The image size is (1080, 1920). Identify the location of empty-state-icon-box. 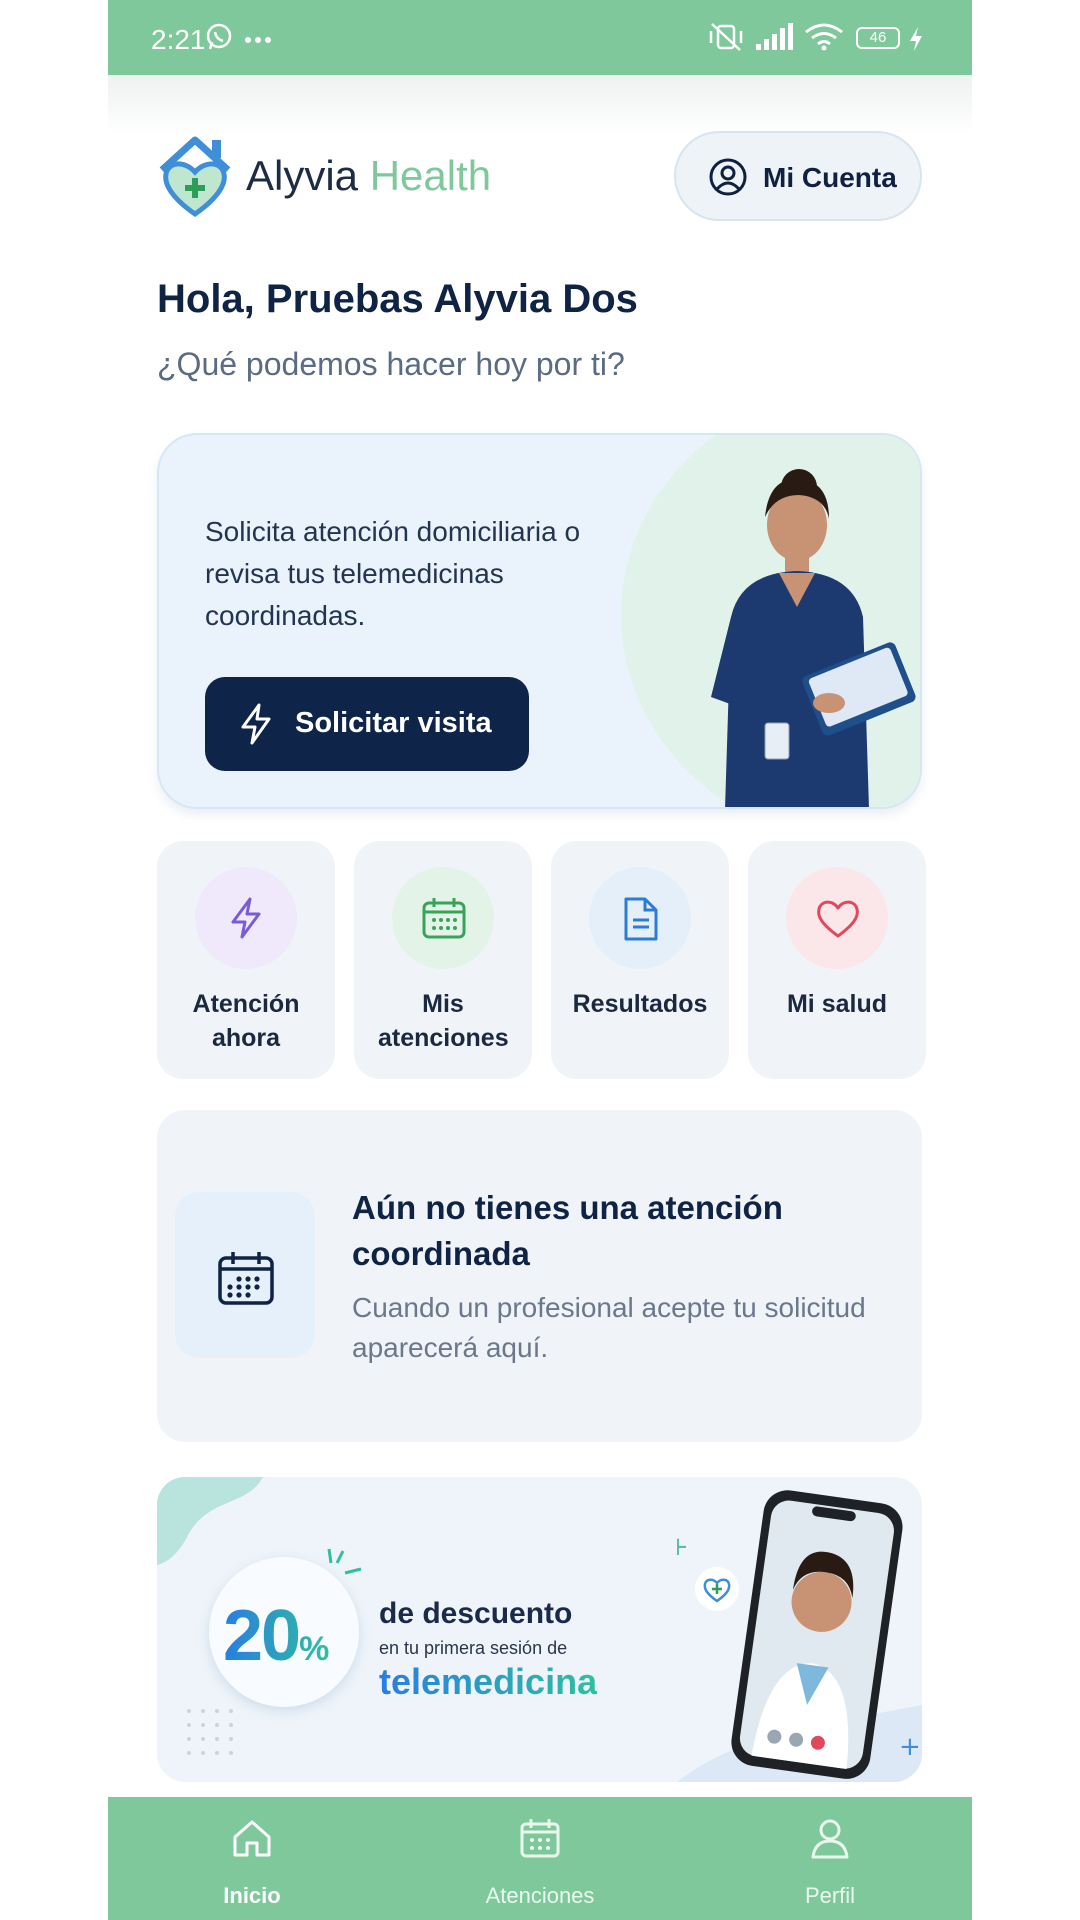
(245, 1275).